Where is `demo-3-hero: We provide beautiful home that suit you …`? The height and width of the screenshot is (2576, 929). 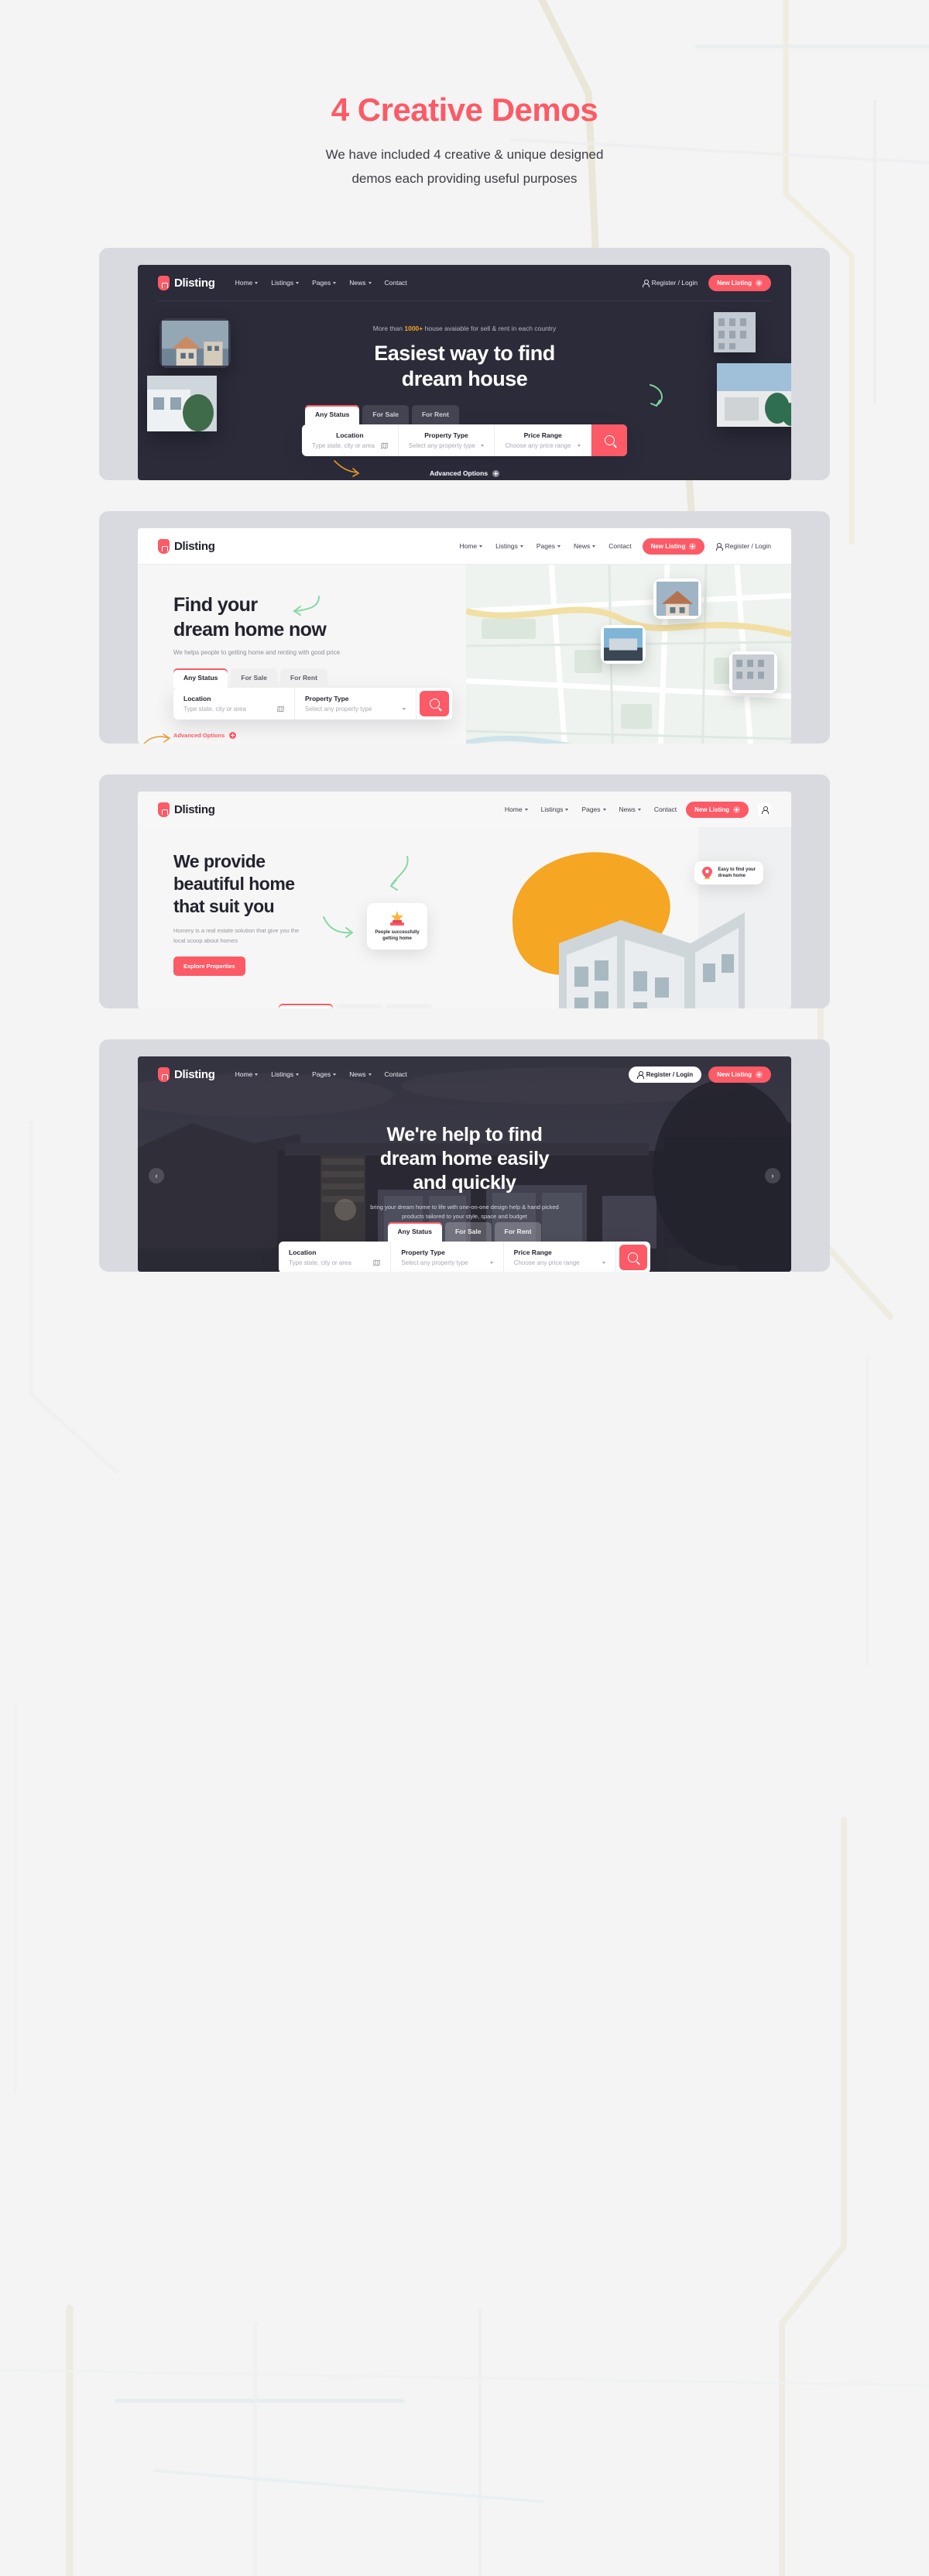
demo-3-hero: We provide beautiful home that suit you … is located at coordinates (464, 917).